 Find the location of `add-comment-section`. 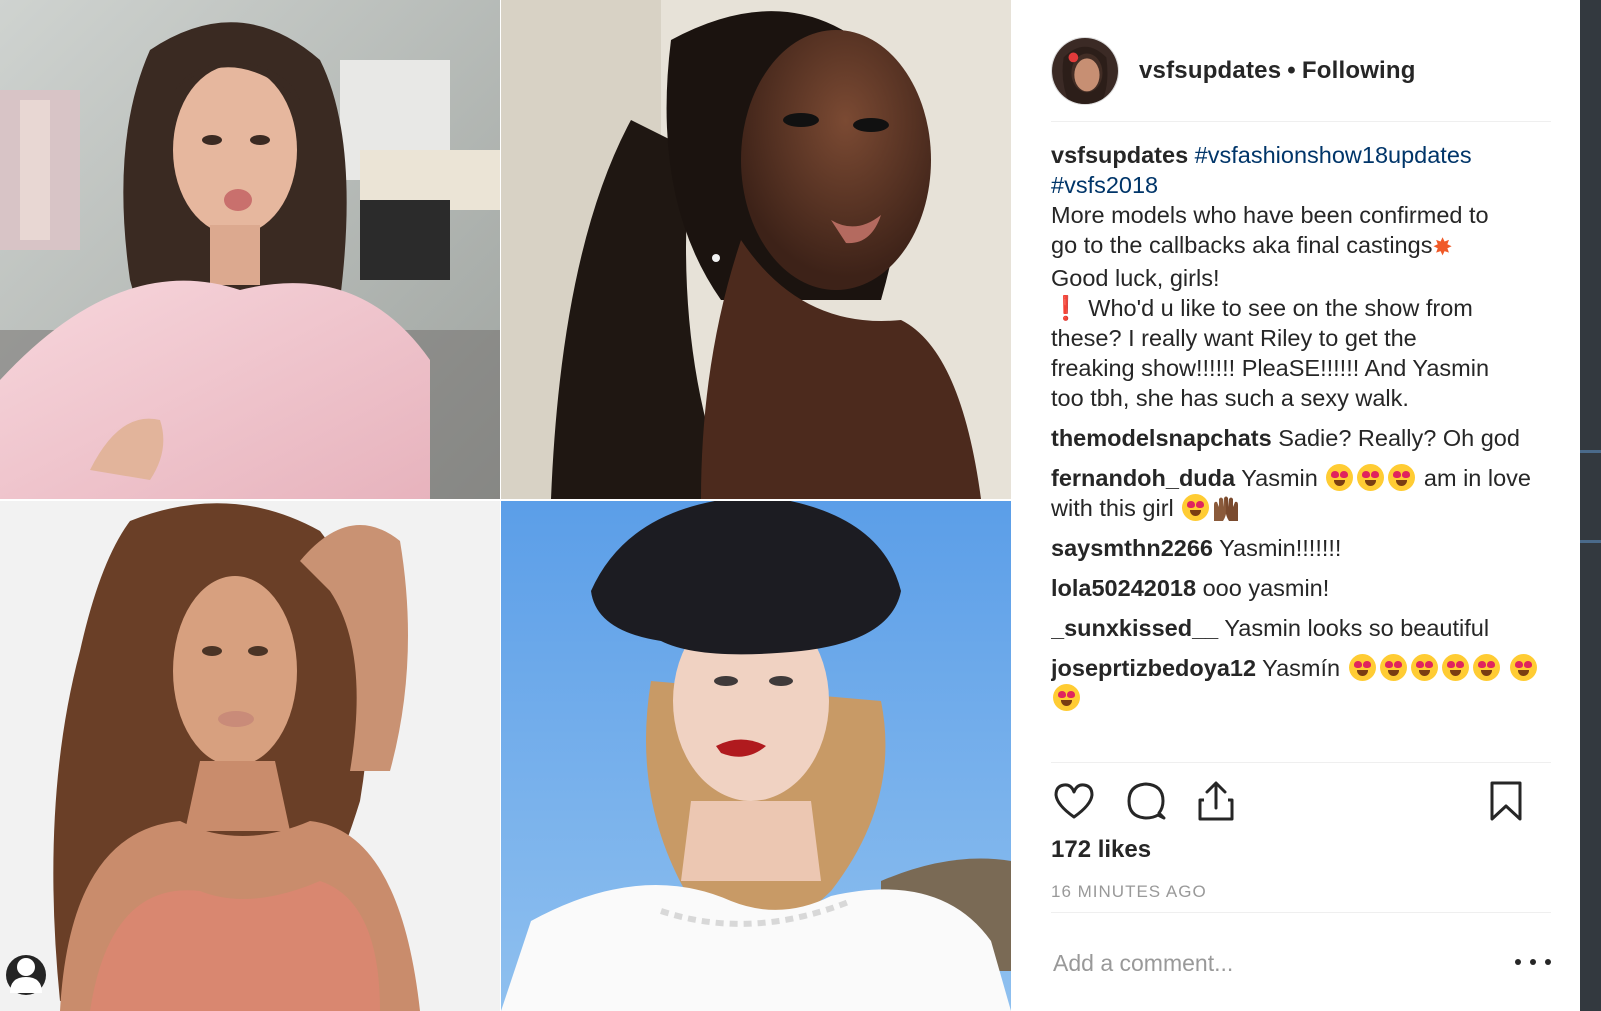

add-comment-section is located at coordinates (1301, 963).